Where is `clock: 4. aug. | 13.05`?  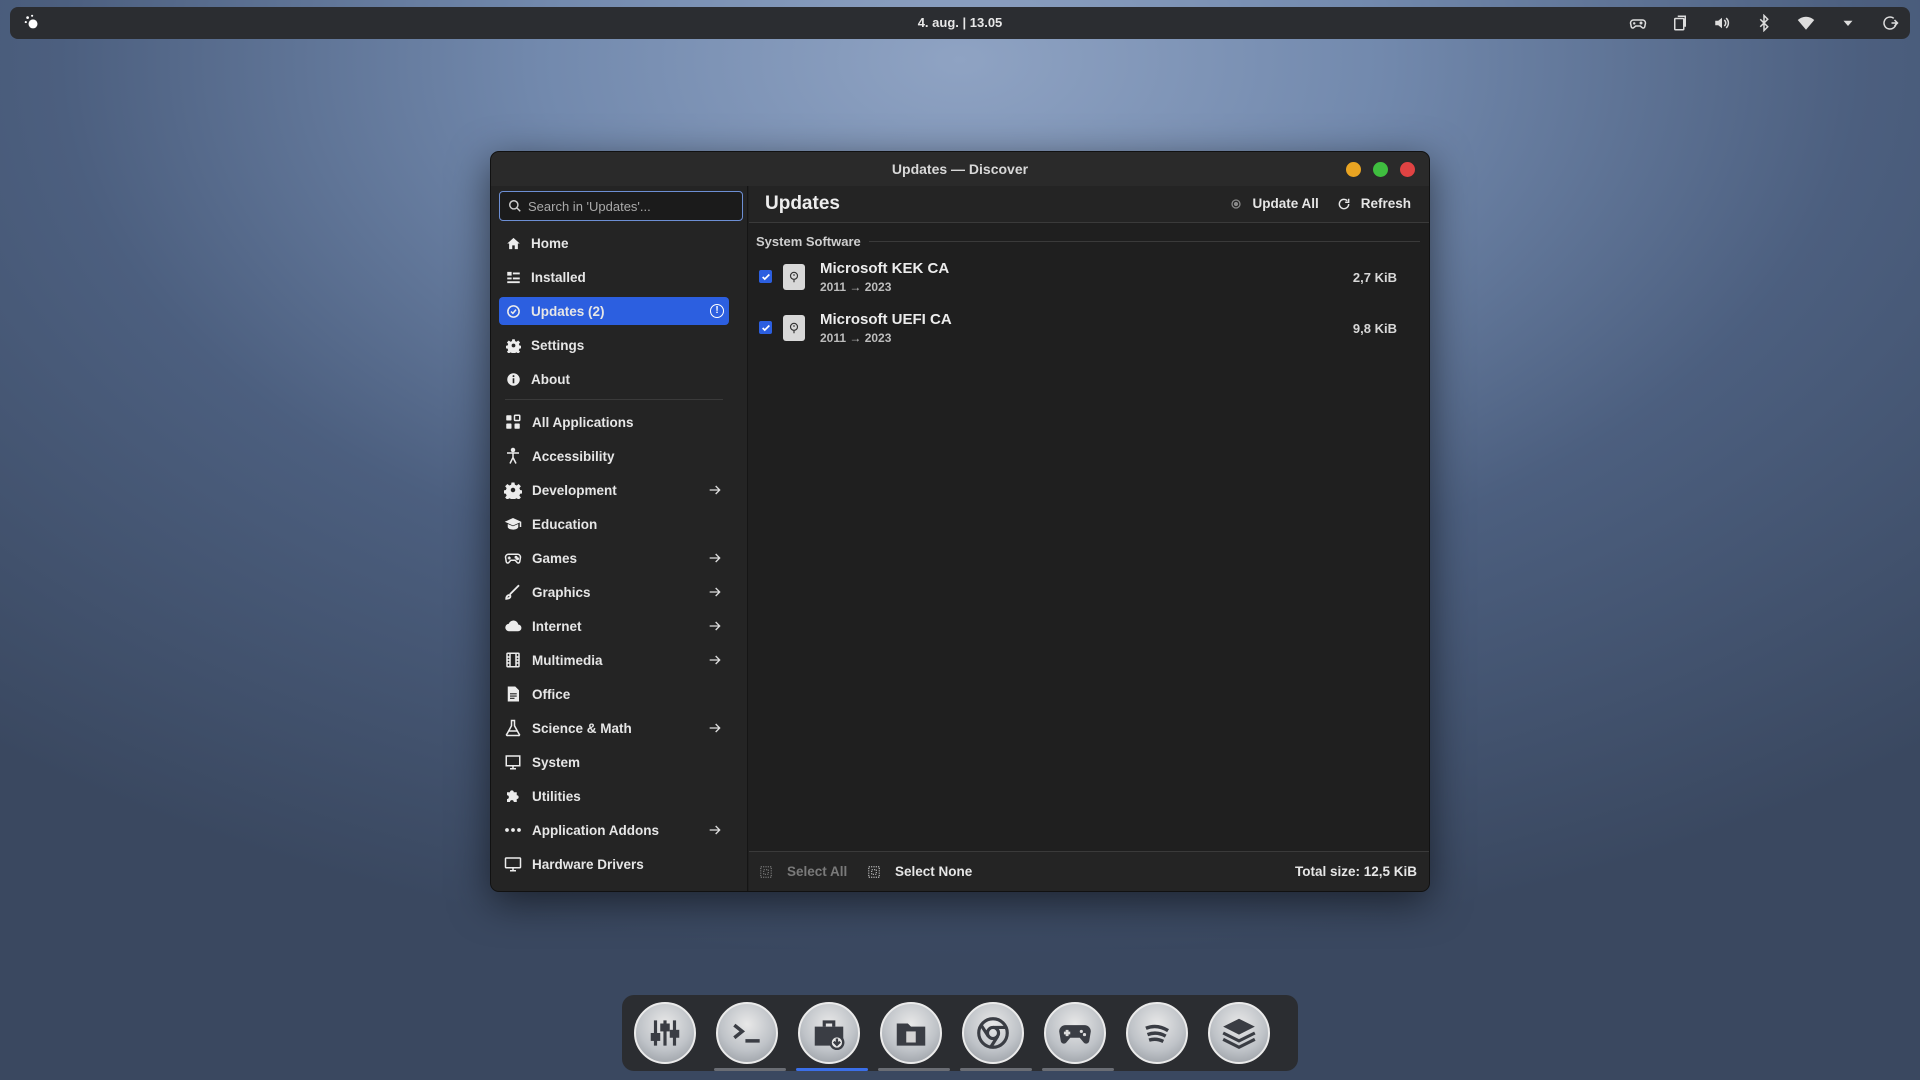 clock: 4. aug. | 13.05 is located at coordinates (960, 22).